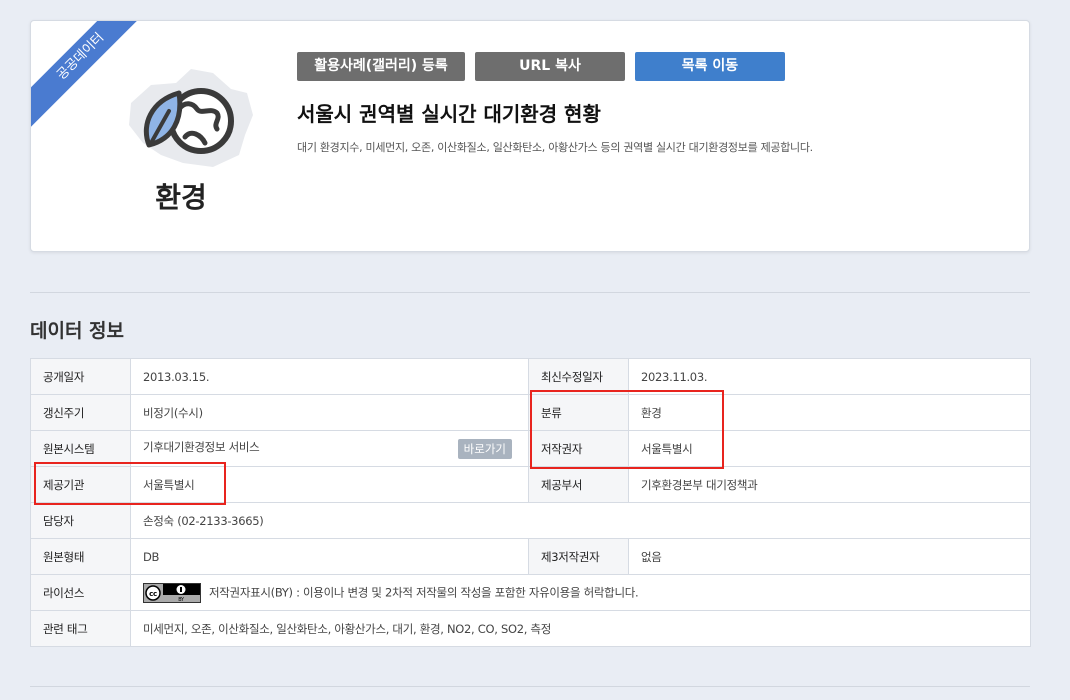 Image resolution: width=1070 pixels, height=700 pixels. I want to click on license-label: 라이선스, so click(80, 592).